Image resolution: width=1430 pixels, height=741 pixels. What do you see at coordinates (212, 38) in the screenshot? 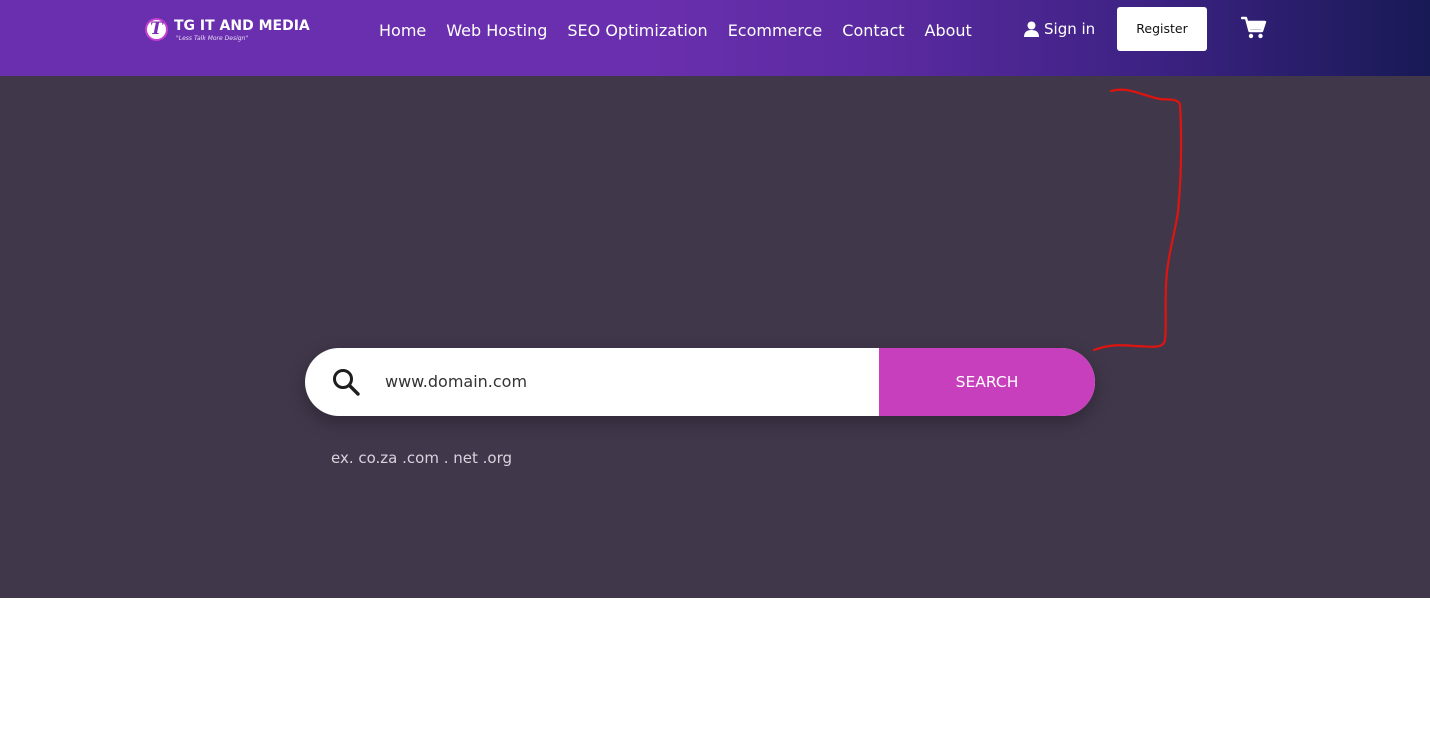
I see `logo-tagline: "Less Talk More Design"` at bounding box center [212, 38].